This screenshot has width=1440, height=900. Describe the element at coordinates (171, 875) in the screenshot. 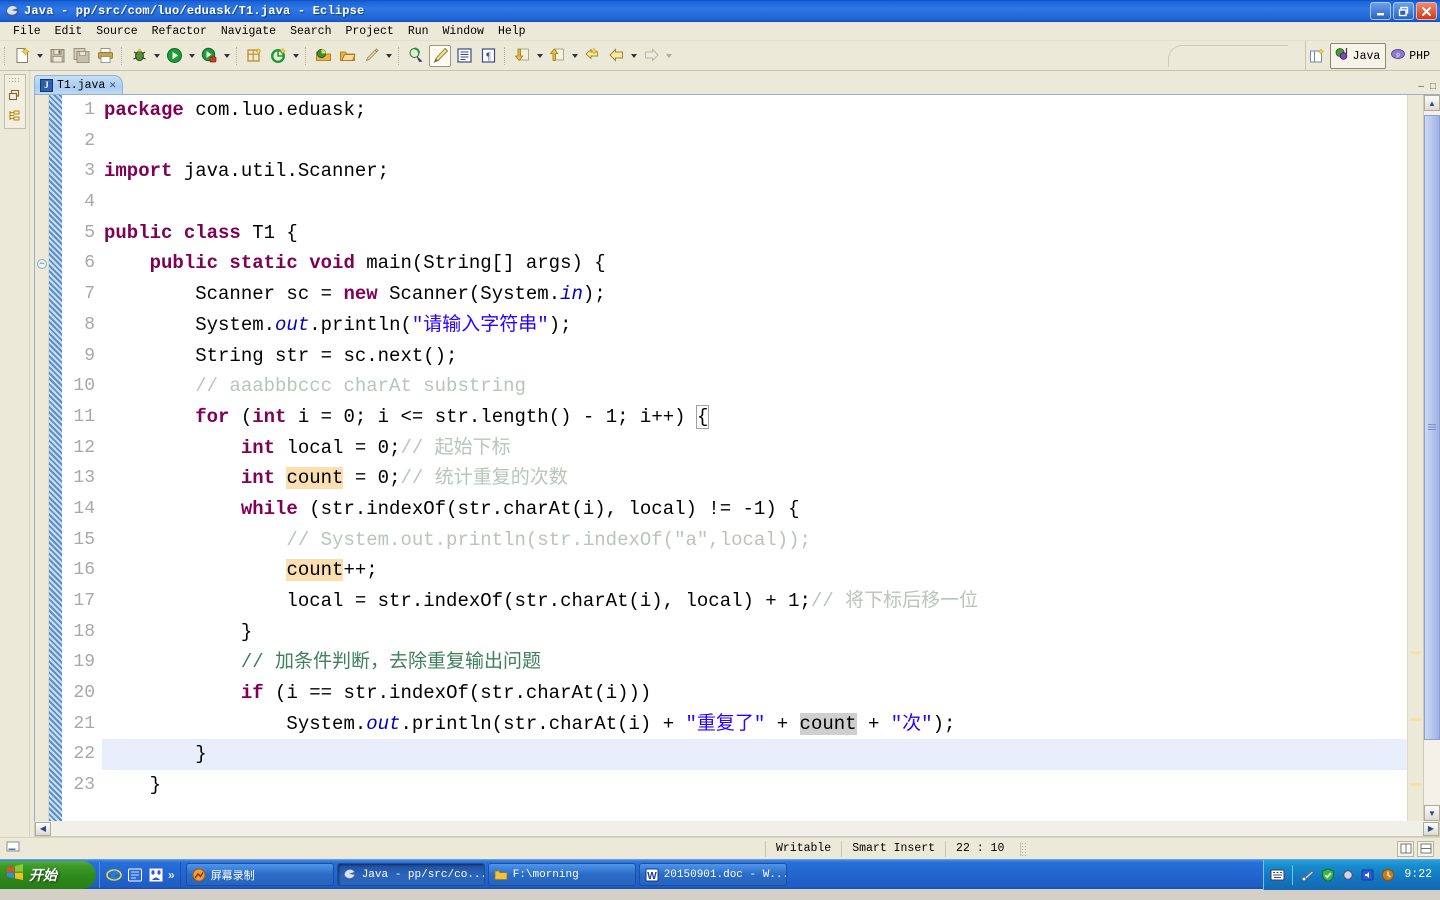

I see `quicklaunch-more-icon: »` at that location.